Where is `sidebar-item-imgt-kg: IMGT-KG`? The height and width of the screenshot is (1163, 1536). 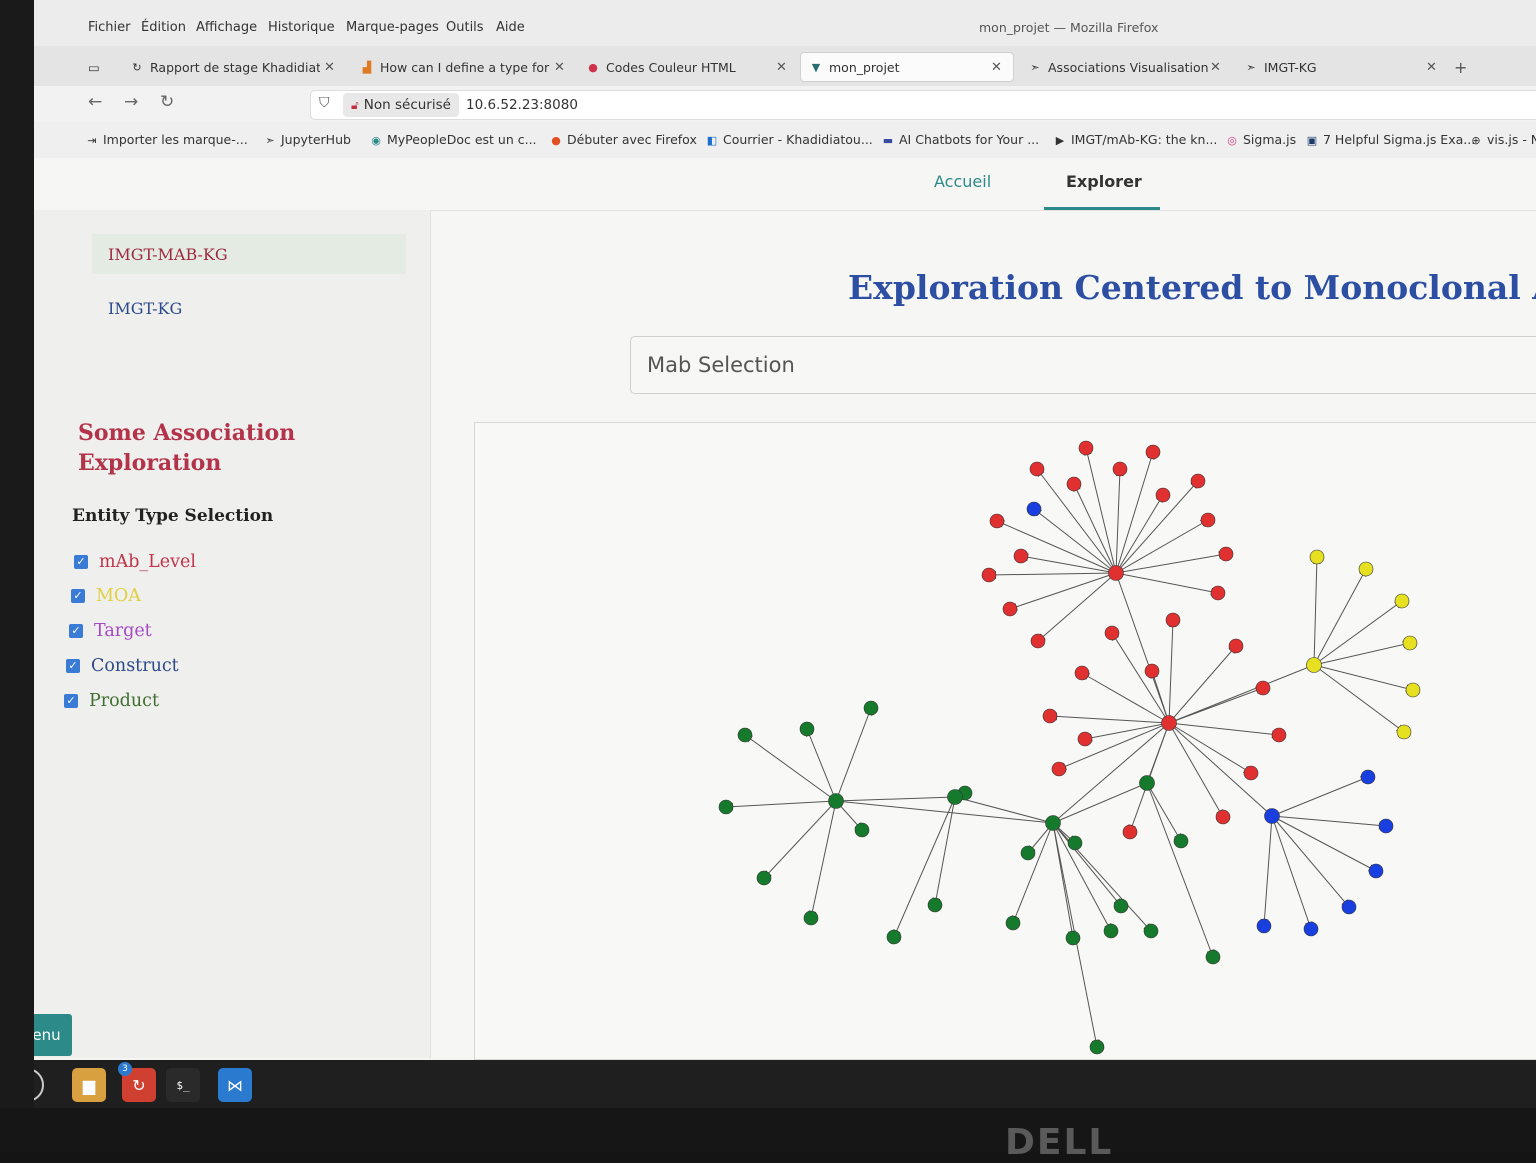
sidebar-item-imgt-kg: IMGT-KG is located at coordinates (249, 308).